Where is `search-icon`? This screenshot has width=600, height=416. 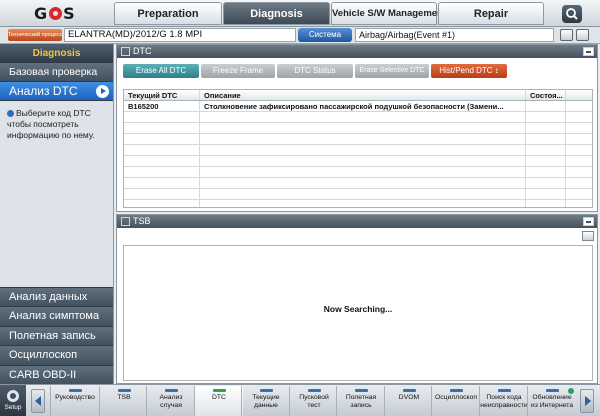
search-icon is located at coordinates (572, 14).